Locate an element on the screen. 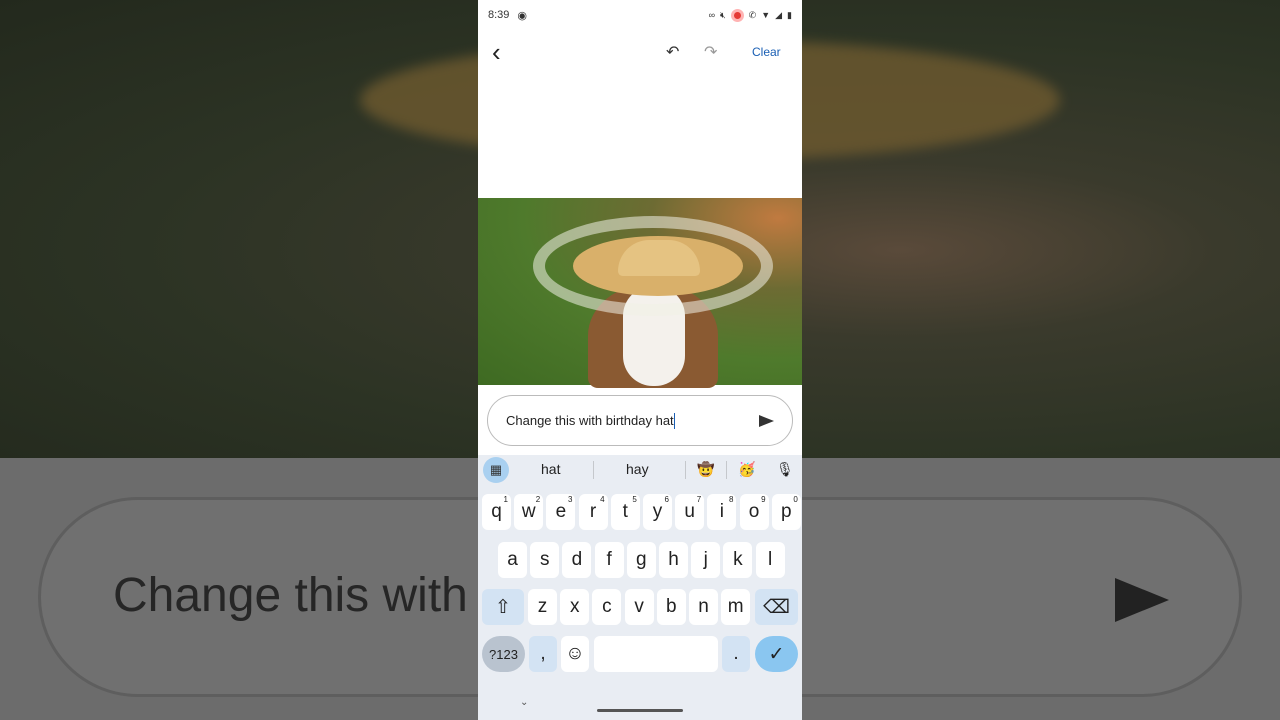  key-t: t5 is located at coordinates (625, 512).